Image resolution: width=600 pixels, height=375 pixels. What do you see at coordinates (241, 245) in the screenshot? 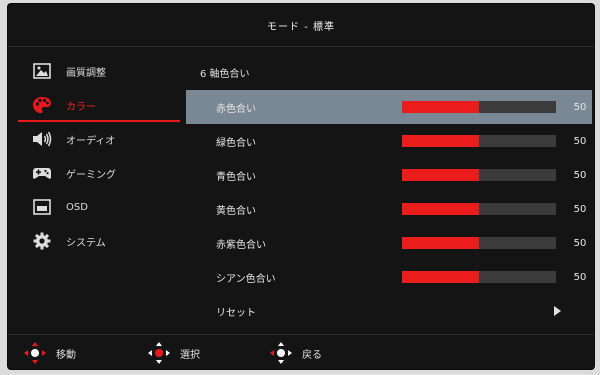
I see `slider-label: 赤紫色合い` at bounding box center [241, 245].